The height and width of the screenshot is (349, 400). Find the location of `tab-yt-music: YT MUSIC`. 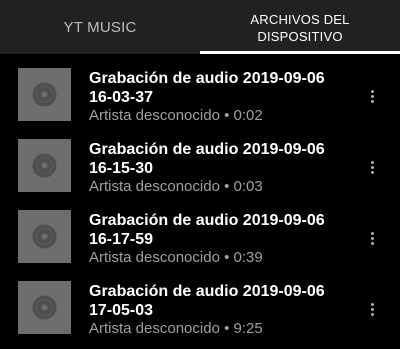

tab-yt-music: YT MUSIC is located at coordinates (100, 27).